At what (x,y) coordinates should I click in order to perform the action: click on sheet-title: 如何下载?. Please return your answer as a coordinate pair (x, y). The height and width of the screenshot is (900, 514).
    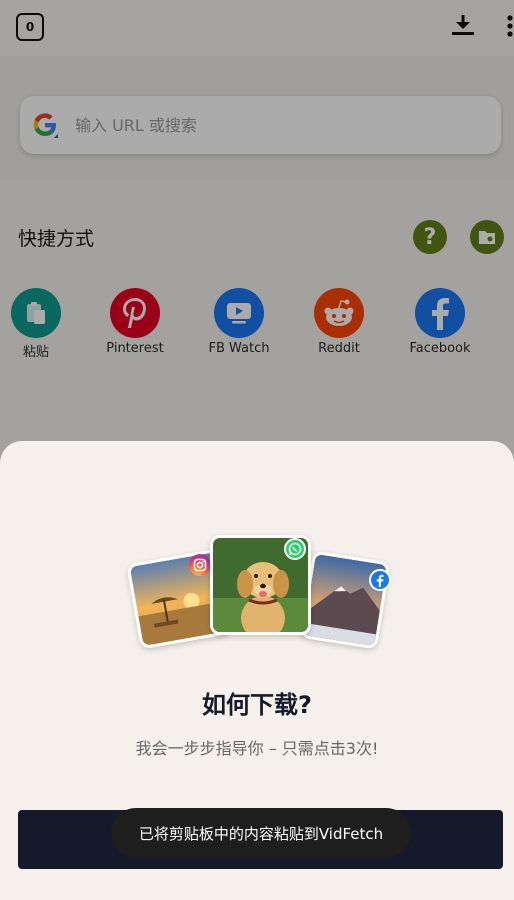
    Looking at the image, I should click on (257, 705).